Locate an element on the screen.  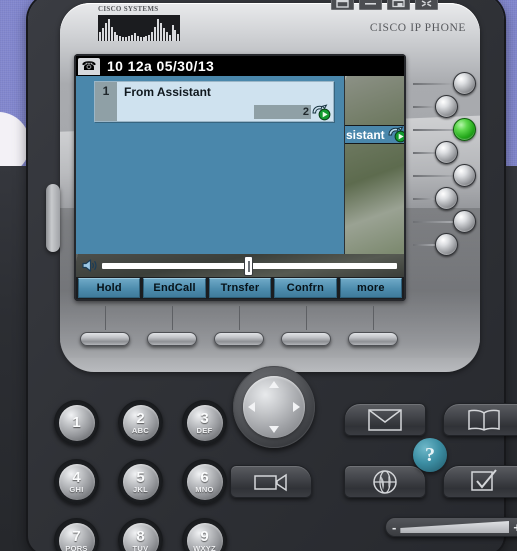
dialpad-key-3: 3 DEF is located at coordinates (204, 422).